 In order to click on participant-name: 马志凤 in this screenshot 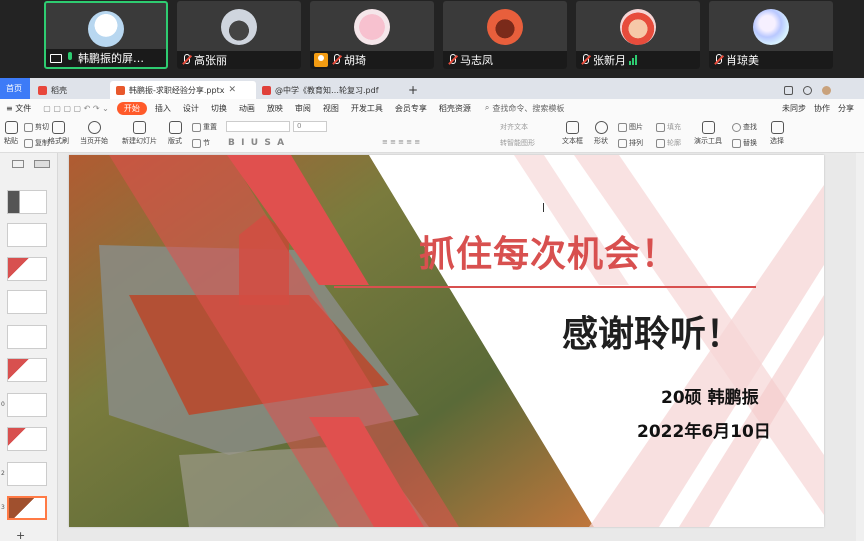, I will do `click(476, 60)`.